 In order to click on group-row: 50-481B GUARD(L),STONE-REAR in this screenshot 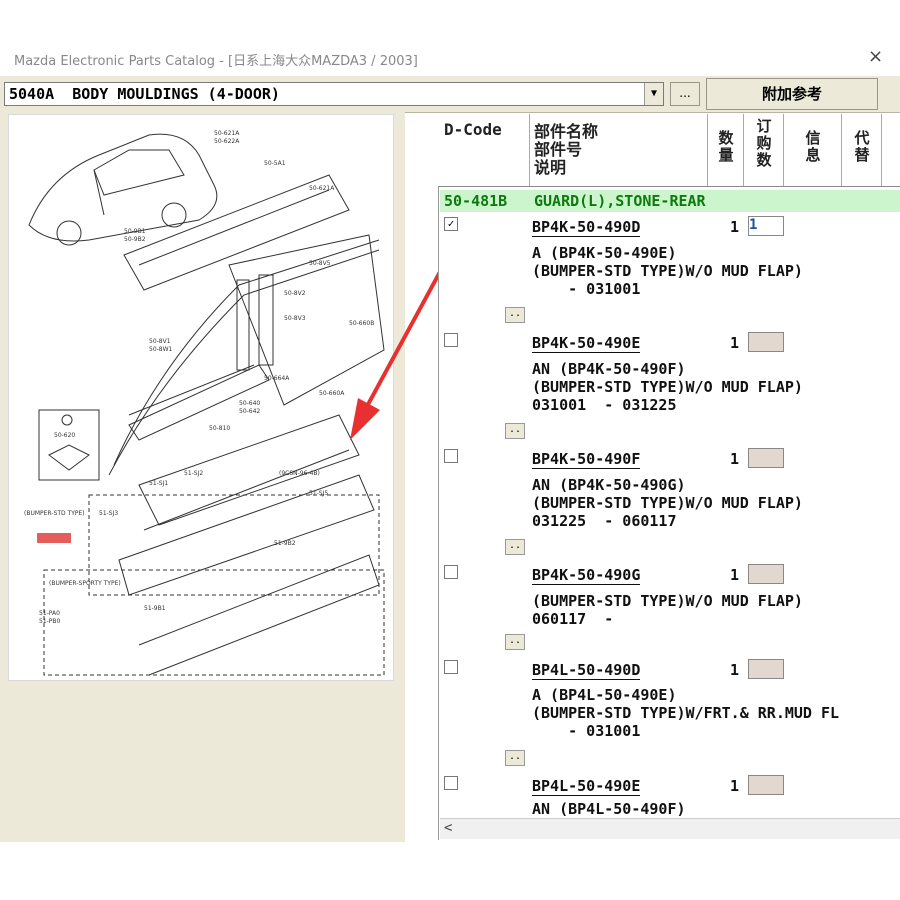, I will do `click(670, 201)`.